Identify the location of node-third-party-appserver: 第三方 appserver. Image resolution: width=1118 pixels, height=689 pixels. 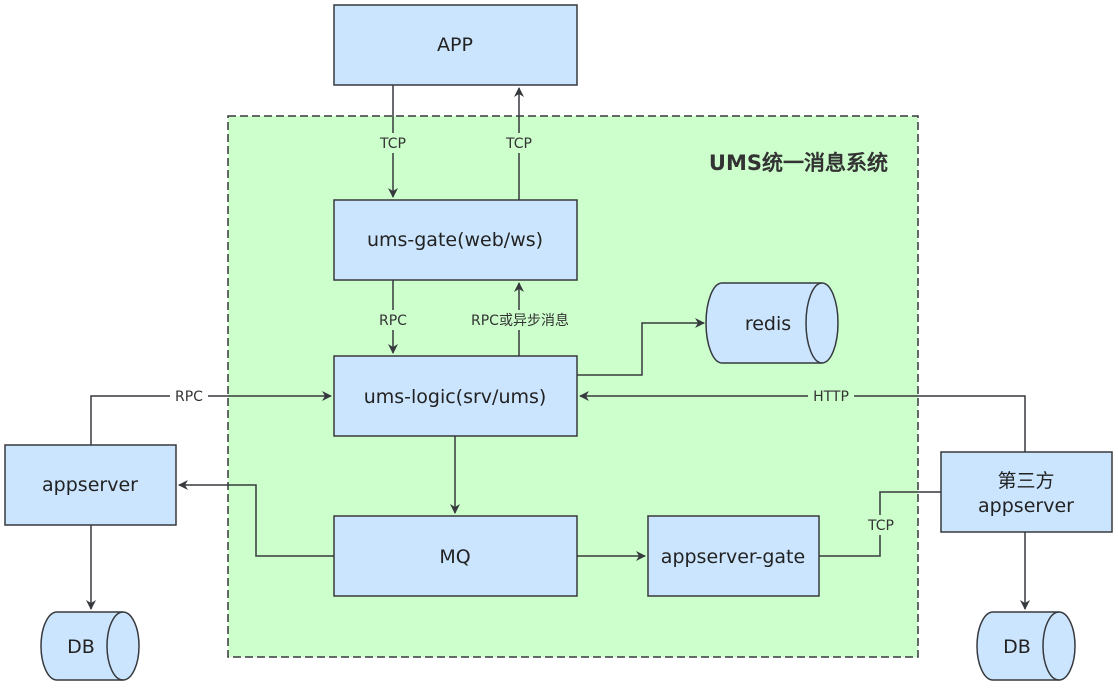
(1026, 492).